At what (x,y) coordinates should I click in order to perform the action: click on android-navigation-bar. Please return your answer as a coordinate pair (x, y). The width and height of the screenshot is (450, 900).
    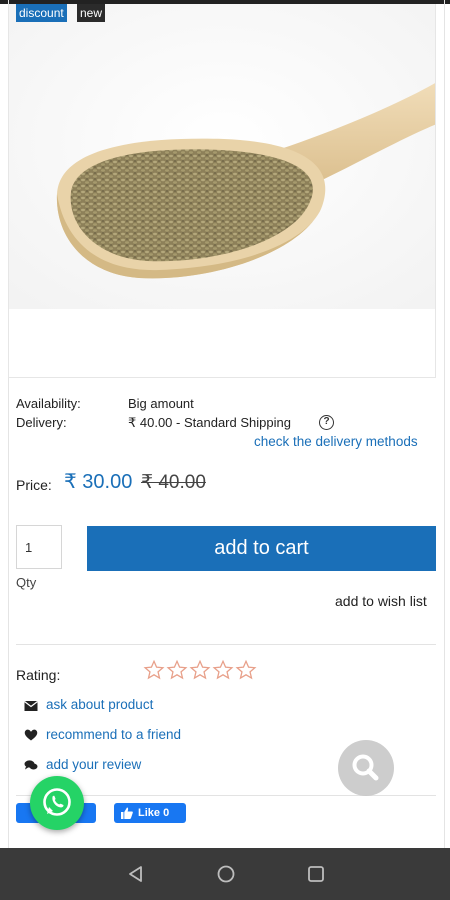
    Looking at the image, I should click on (225, 874).